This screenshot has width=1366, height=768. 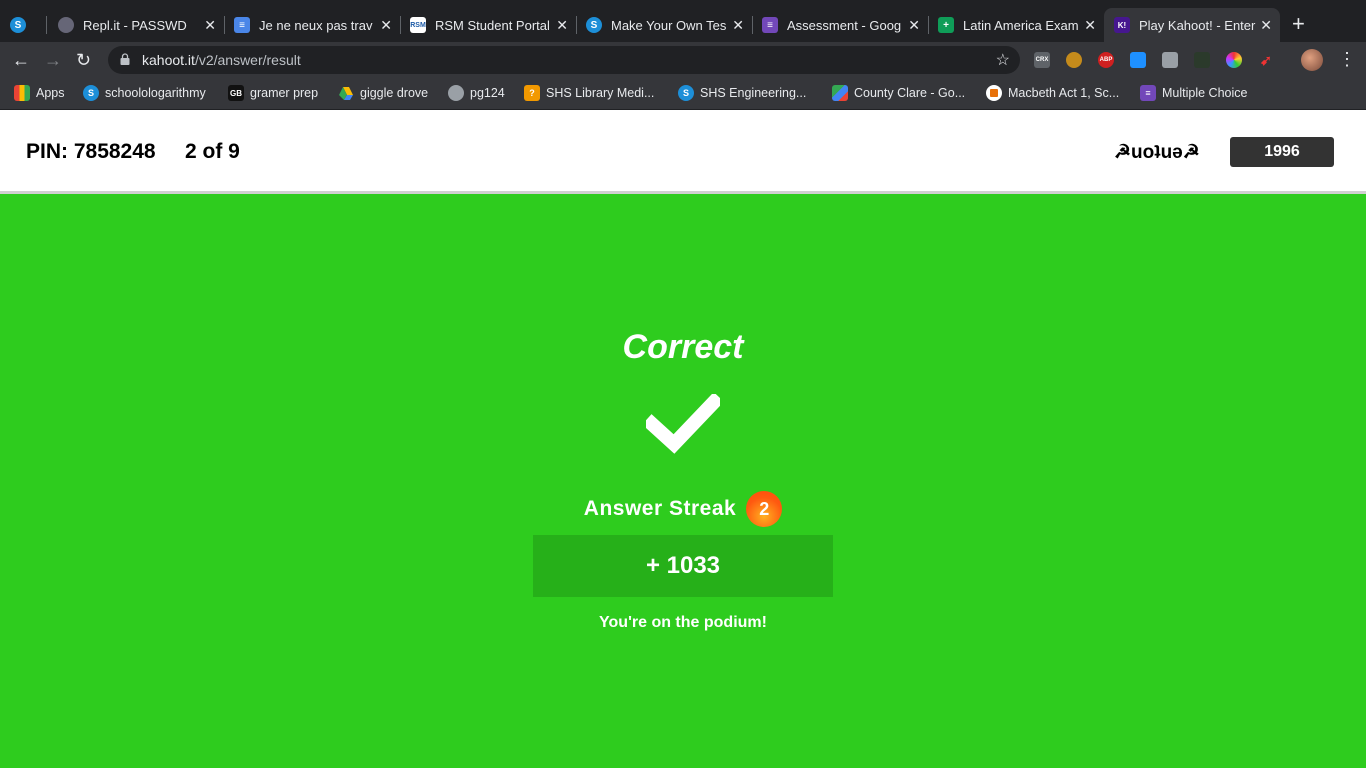 I want to click on tab-title: Repl.it - PASSWD, so click(x=135, y=25).